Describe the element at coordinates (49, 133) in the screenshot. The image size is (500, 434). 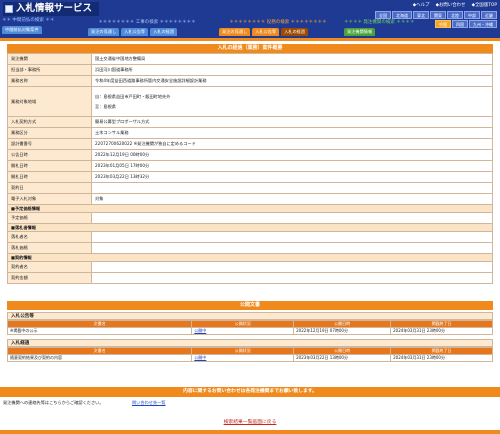
I see `detail-label: 業務区分` at that location.